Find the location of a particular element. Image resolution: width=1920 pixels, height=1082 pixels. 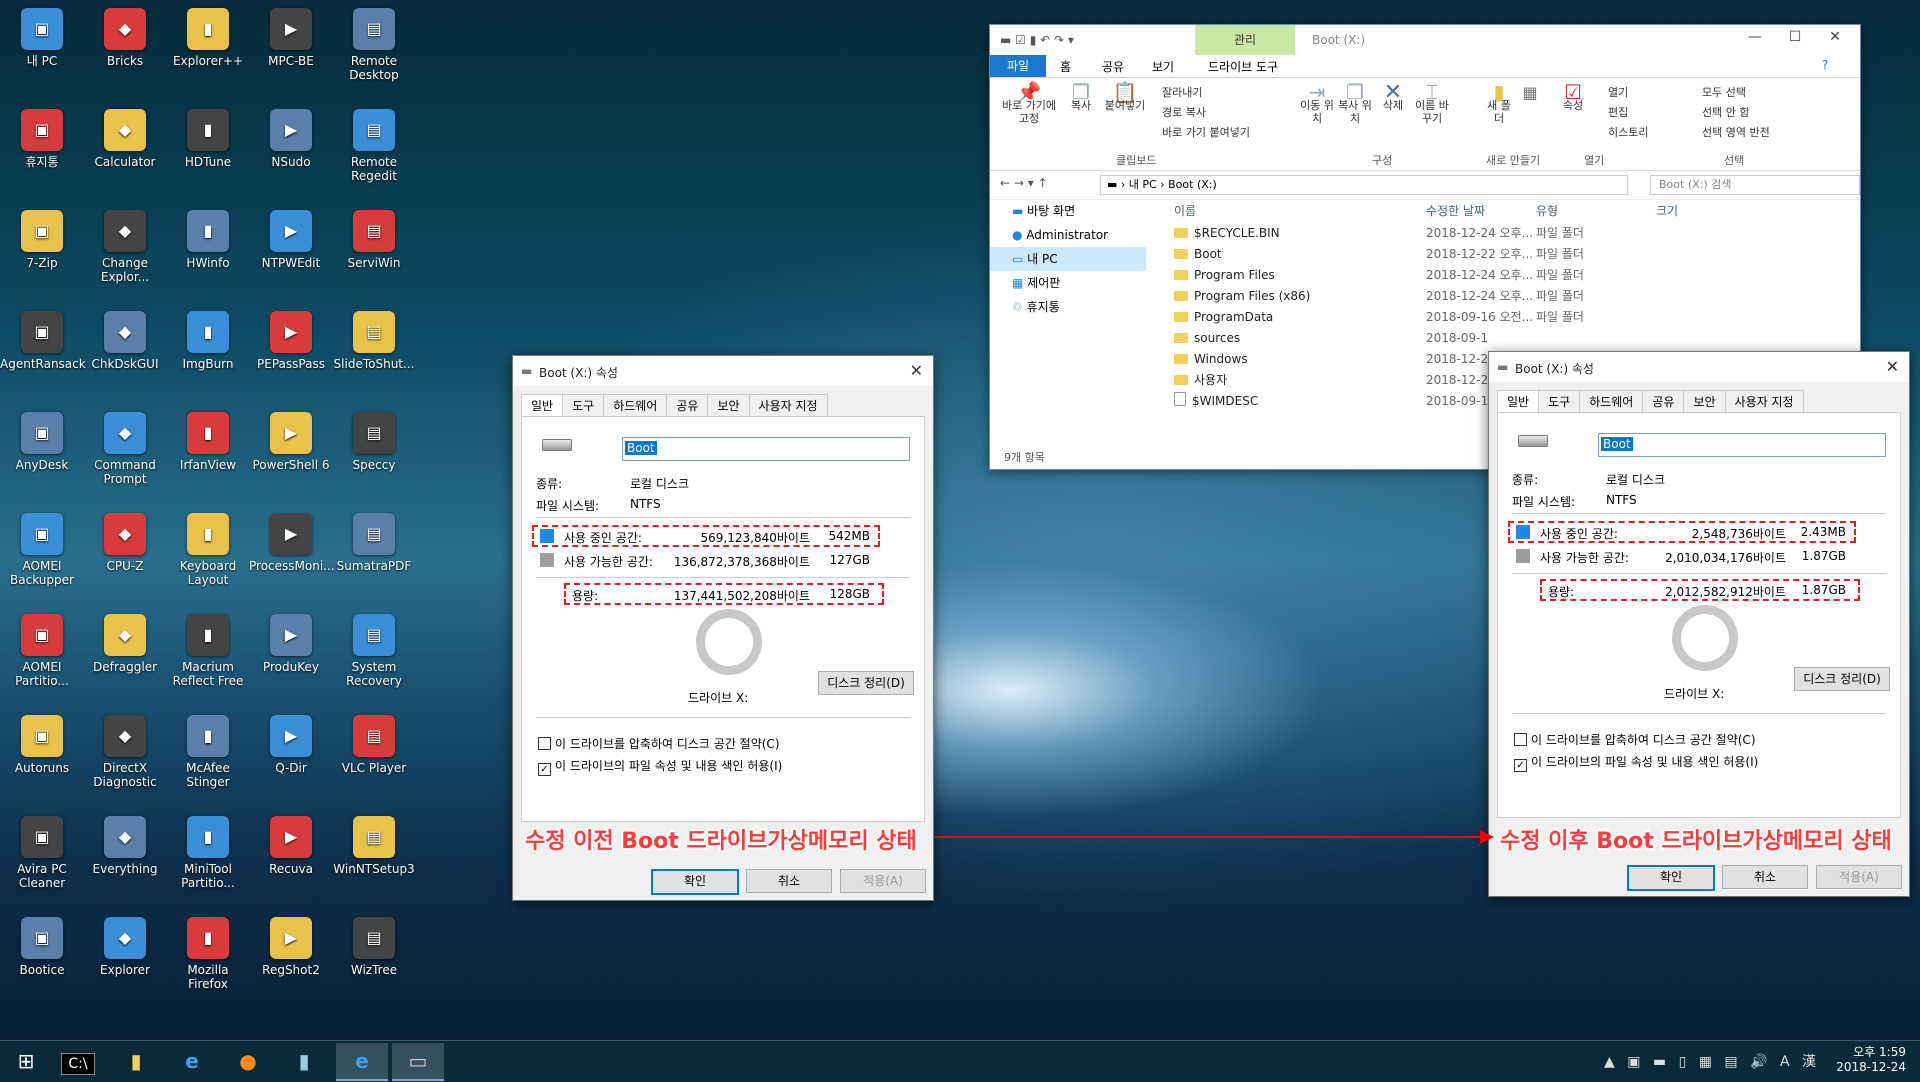

tab-share: 공유 is located at coordinates (1113, 66).